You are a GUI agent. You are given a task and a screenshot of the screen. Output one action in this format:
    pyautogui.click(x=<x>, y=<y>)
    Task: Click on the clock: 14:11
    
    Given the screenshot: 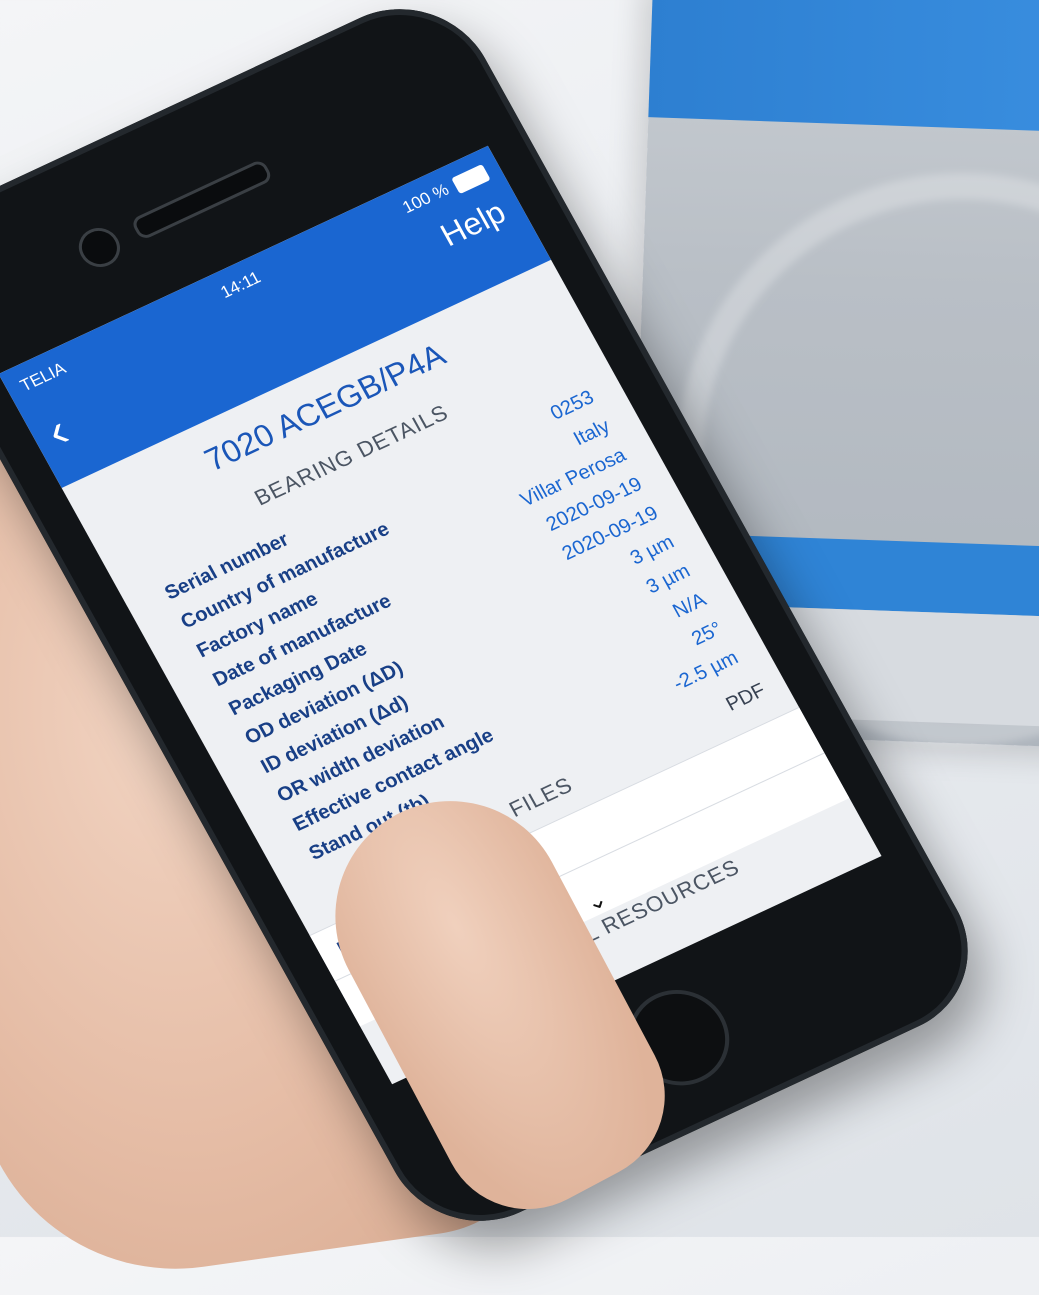 What is the action you would take?
    pyautogui.click(x=240, y=284)
    